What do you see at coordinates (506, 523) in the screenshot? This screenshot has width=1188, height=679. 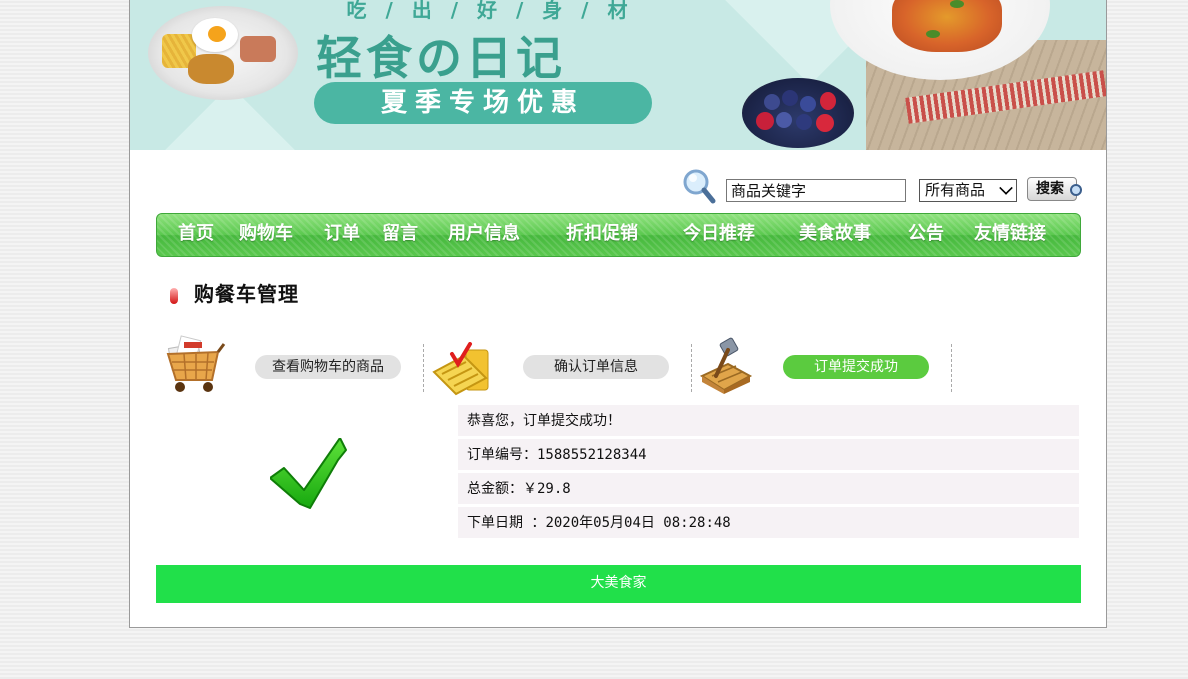 I see `order-date-label: 下单日期 ：` at bounding box center [506, 523].